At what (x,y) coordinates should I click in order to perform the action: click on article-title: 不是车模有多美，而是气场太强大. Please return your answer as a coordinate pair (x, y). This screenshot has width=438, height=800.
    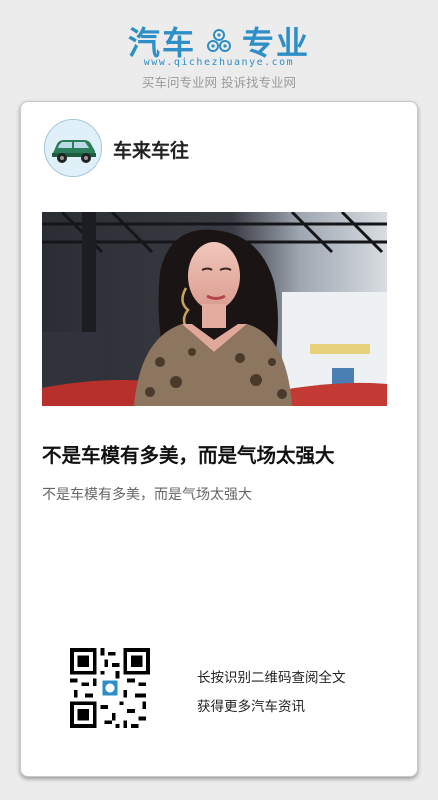
    Looking at the image, I should click on (222, 453).